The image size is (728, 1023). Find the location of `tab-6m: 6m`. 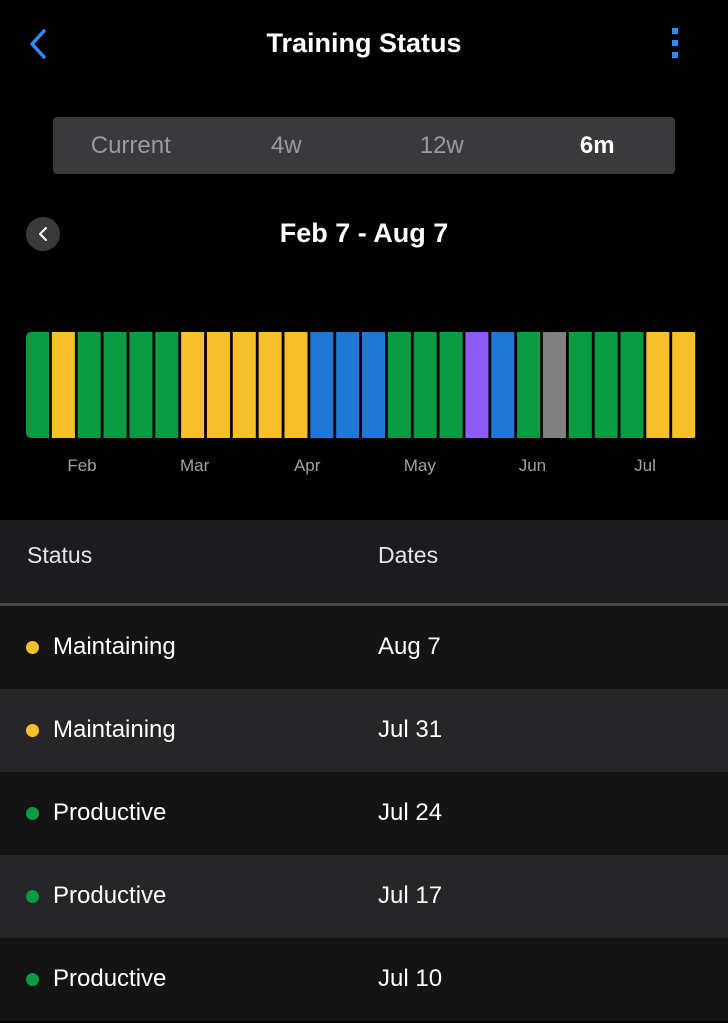

tab-6m: 6m is located at coordinates (598, 146).